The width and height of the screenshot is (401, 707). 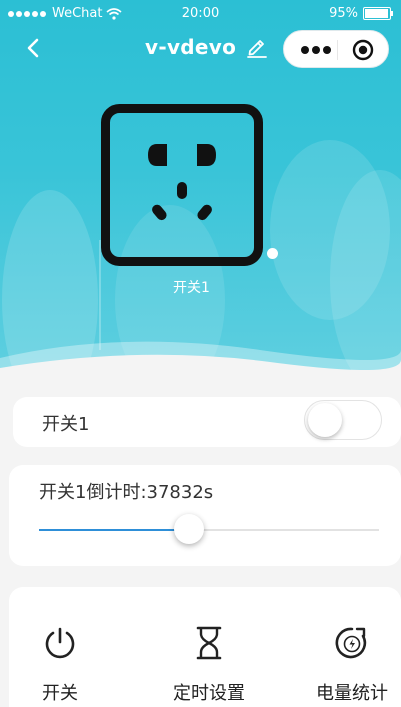 I want to click on more-dots-icon, so click(x=316, y=50).